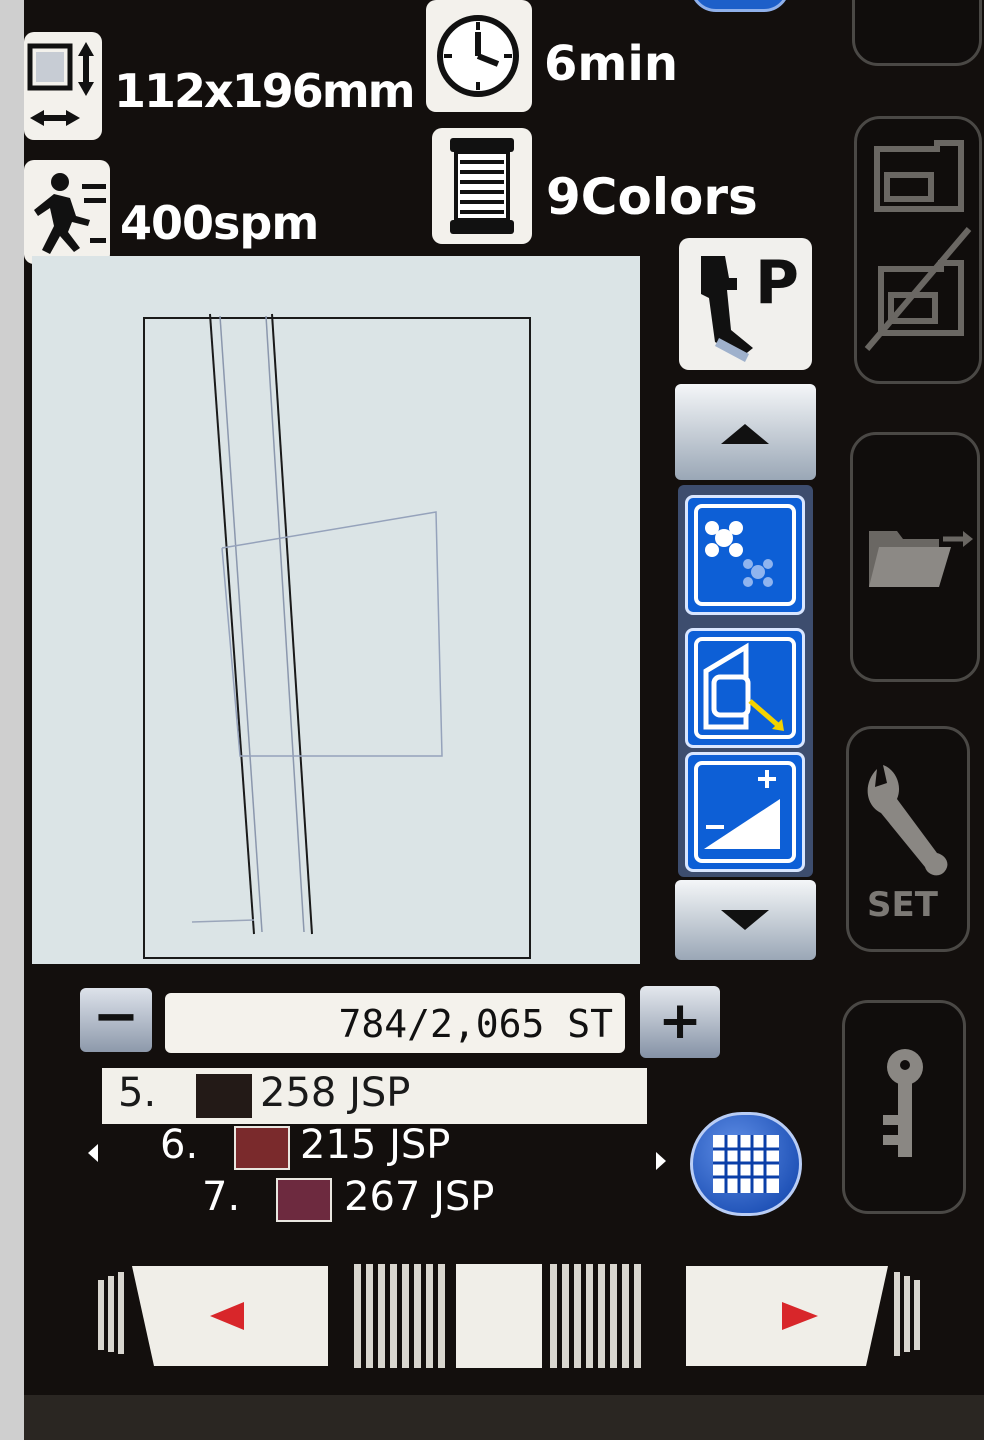 The height and width of the screenshot is (1440, 984). I want to click on sewing-speed-value: 400spm, so click(219, 223).